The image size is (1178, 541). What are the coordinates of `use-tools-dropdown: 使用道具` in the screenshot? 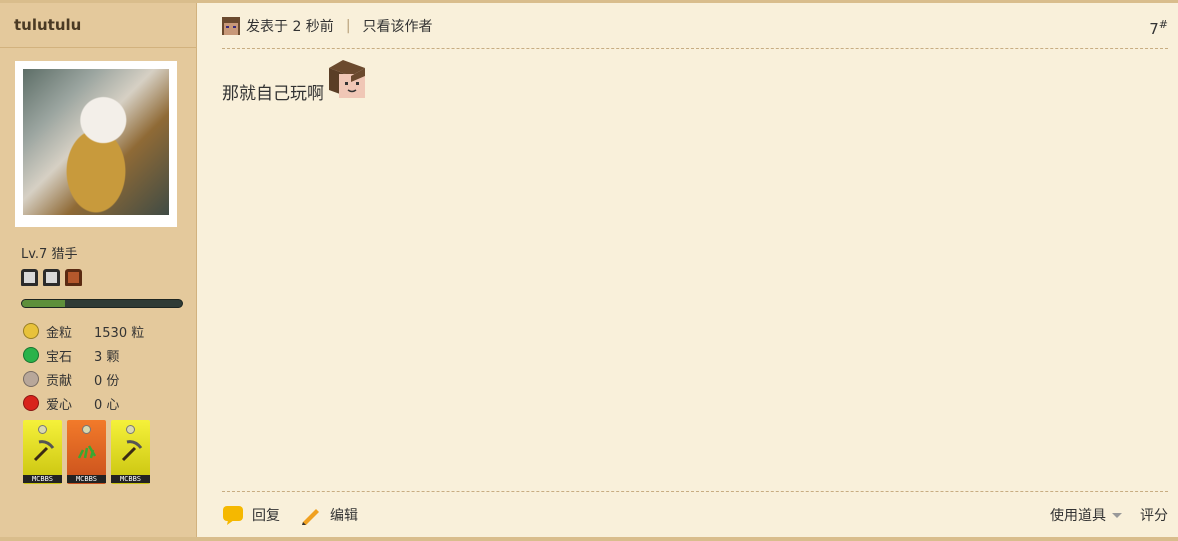 It's located at (1086, 515).